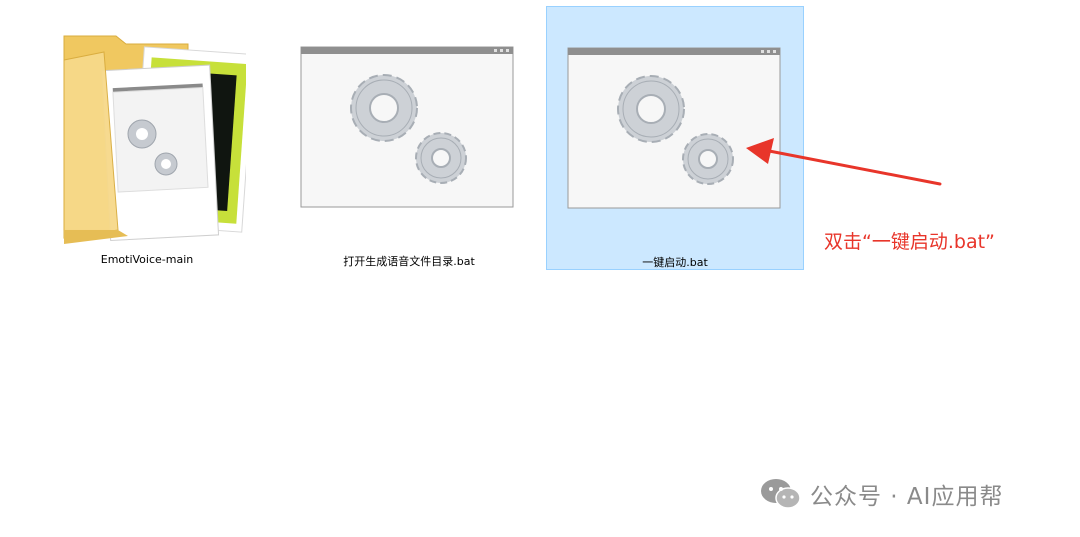  I want to click on watermark: 公众号 · AI应用帮, so click(881, 494).